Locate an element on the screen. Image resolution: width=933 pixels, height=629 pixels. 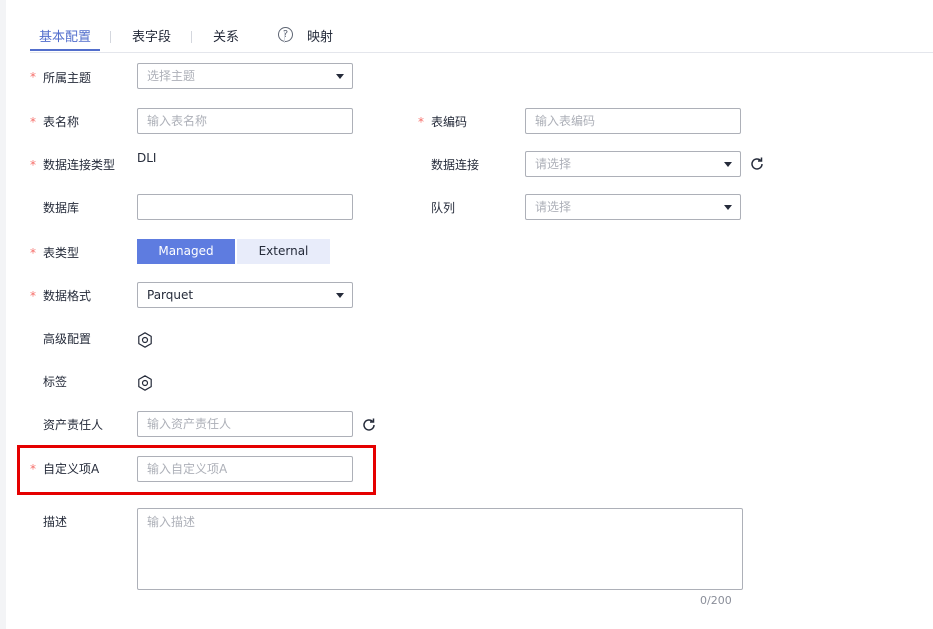
description-placeholder: 输入描述 is located at coordinates (171, 522).